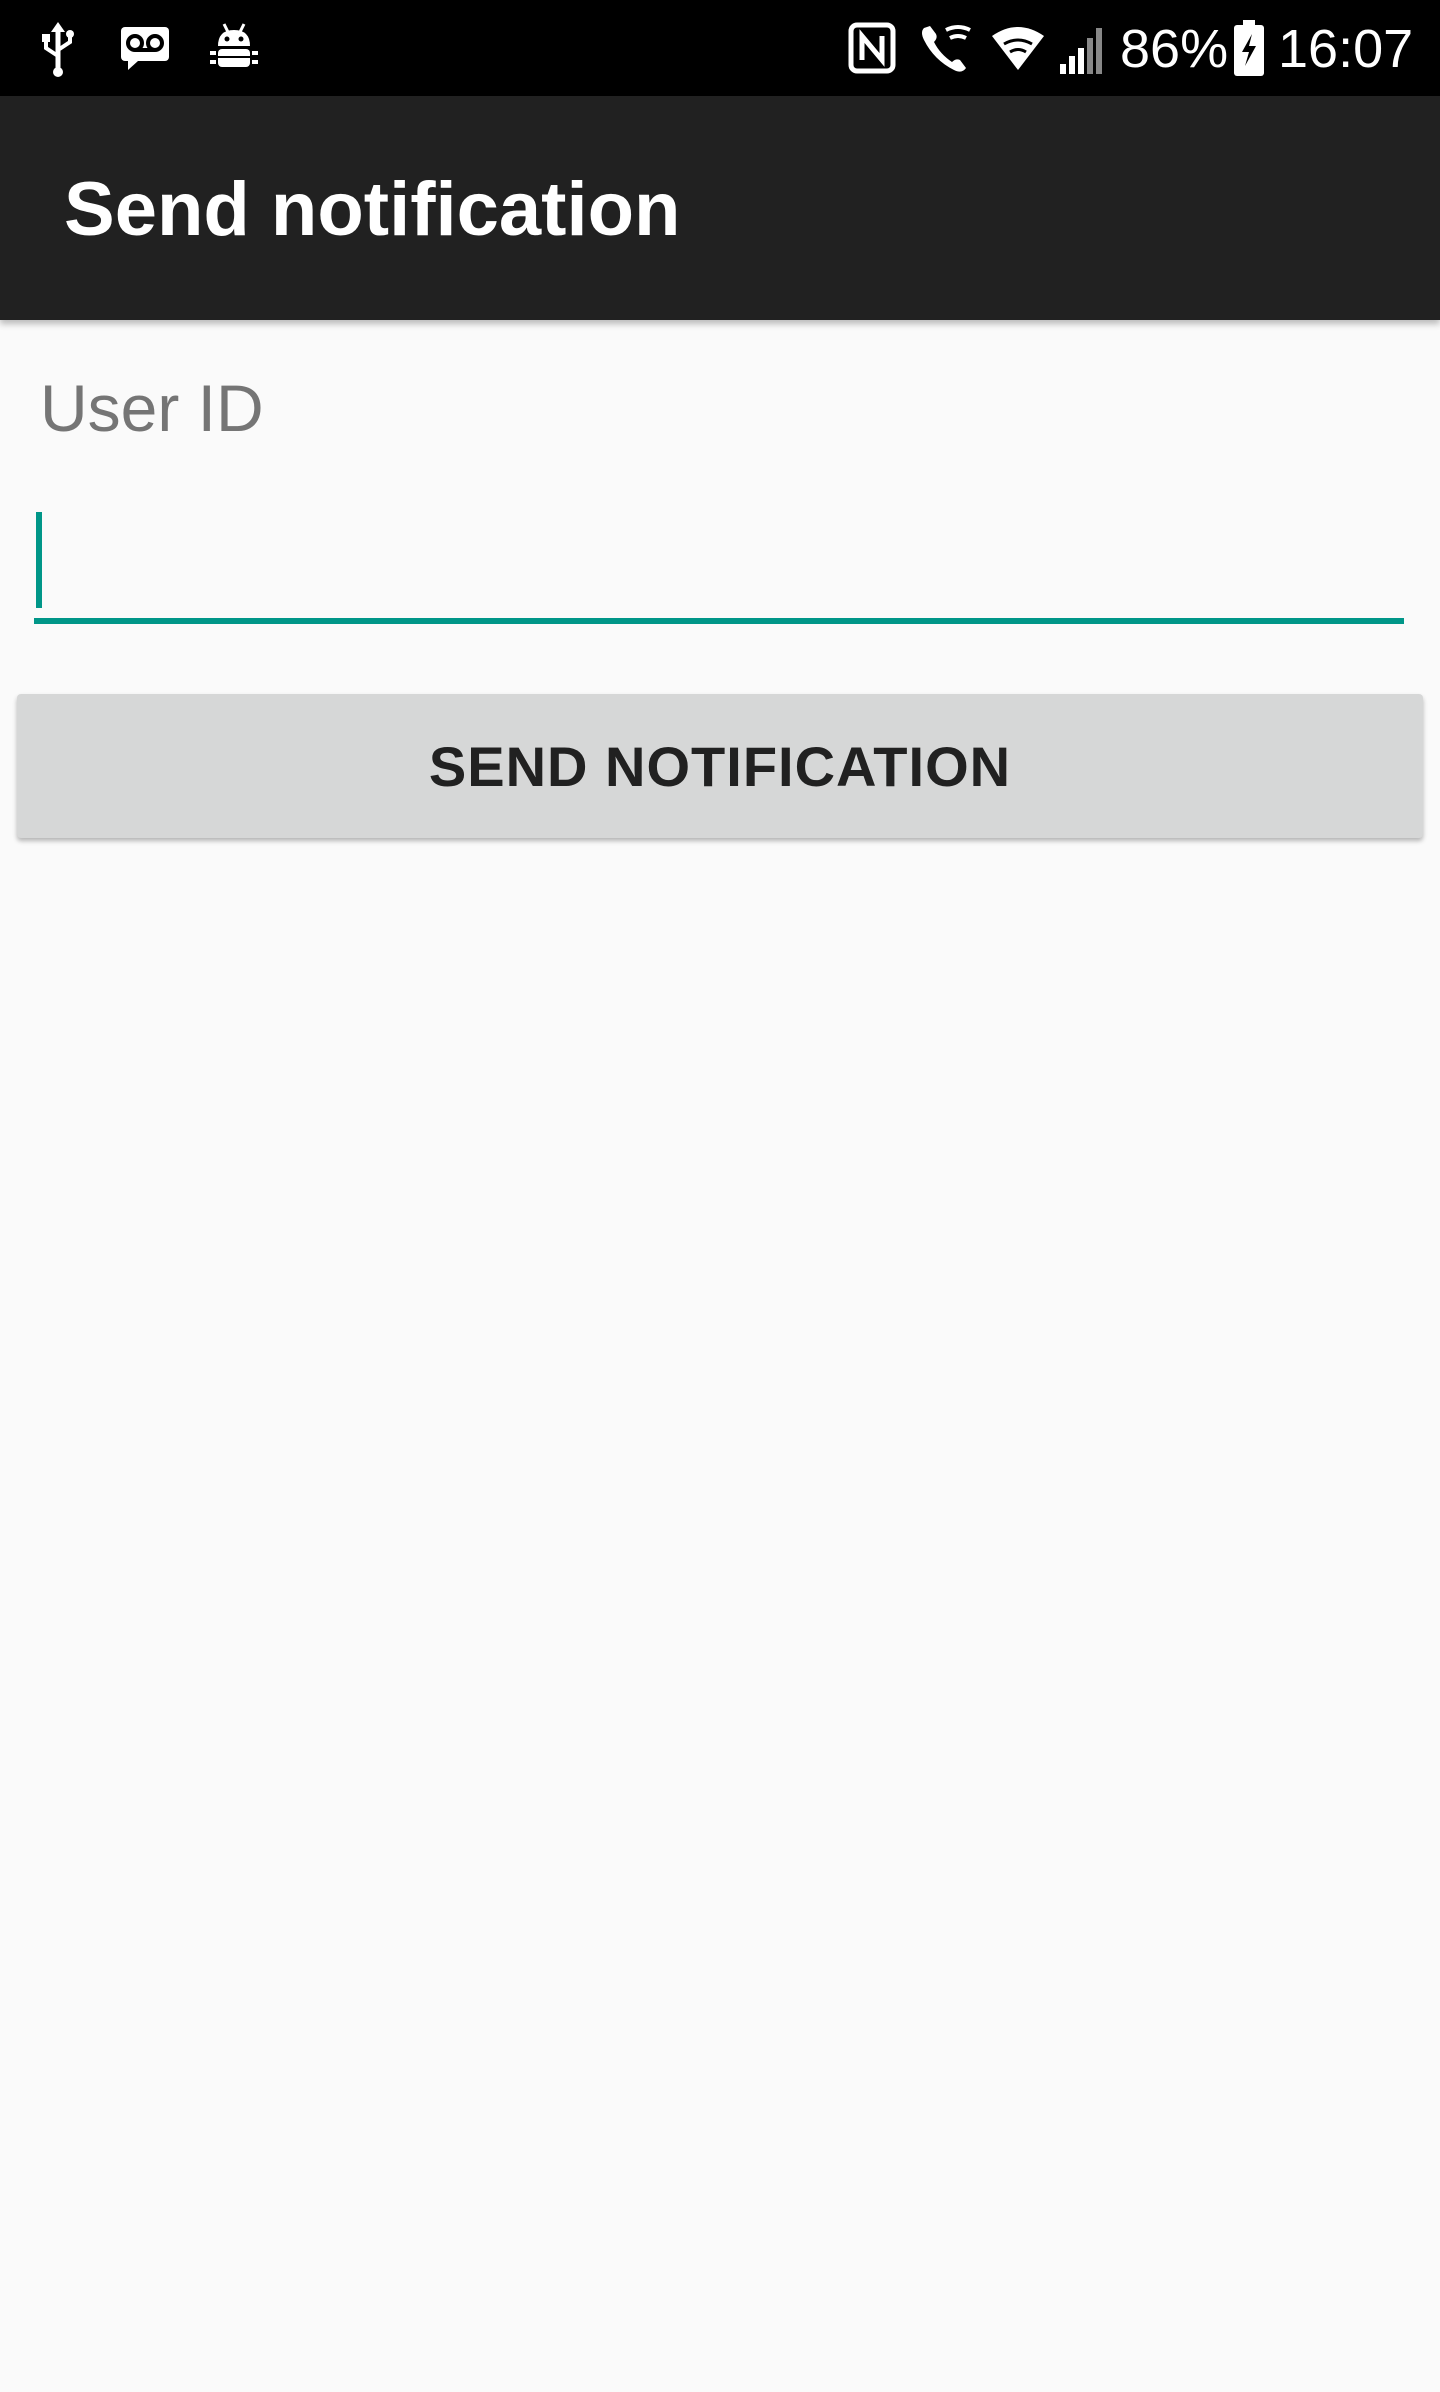 The image size is (1440, 2392). What do you see at coordinates (1083, 48) in the screenshot?
I see `signal-icon` at bounding box center [1083, 48].